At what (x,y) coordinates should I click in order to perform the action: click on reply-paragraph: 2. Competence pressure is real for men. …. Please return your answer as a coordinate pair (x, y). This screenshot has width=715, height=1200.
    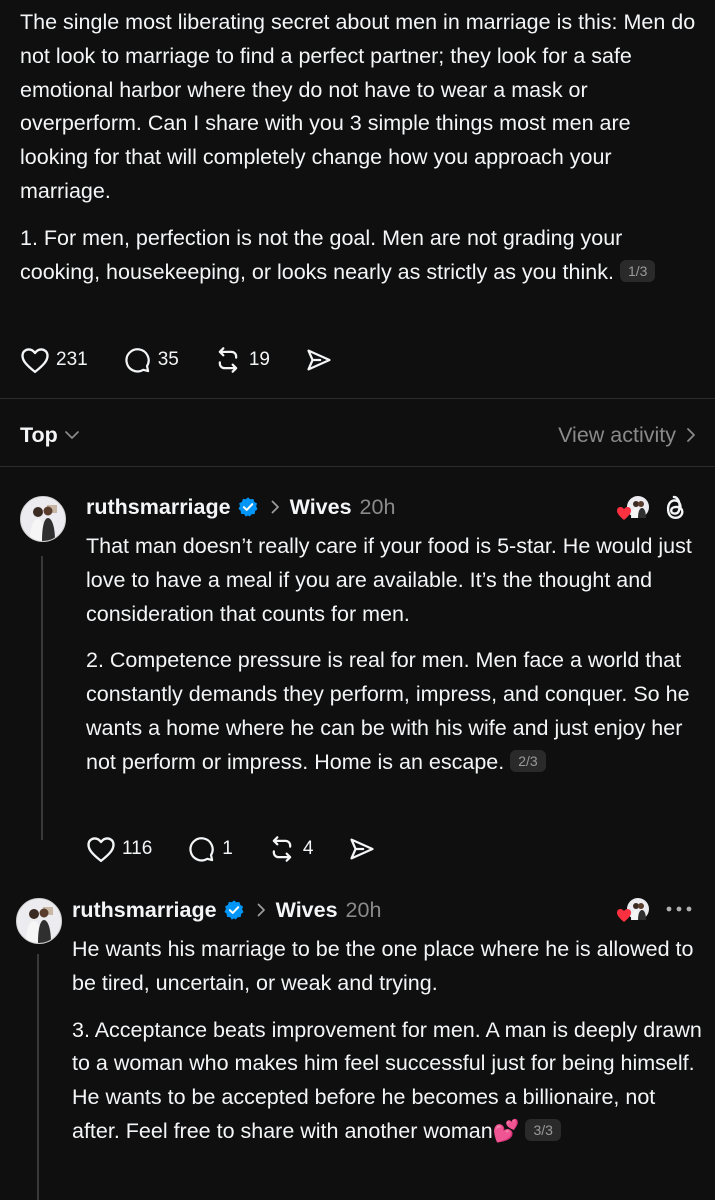
    Looking at the image, I should click on (396, 711).